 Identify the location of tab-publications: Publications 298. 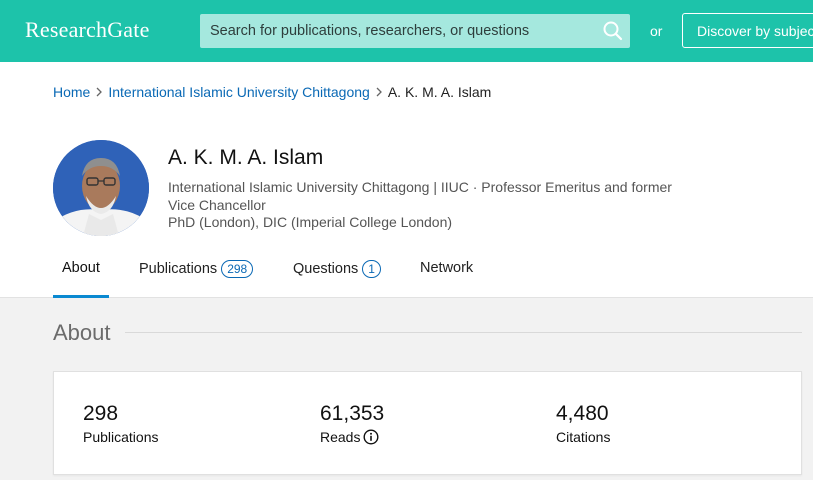
(196, 274).